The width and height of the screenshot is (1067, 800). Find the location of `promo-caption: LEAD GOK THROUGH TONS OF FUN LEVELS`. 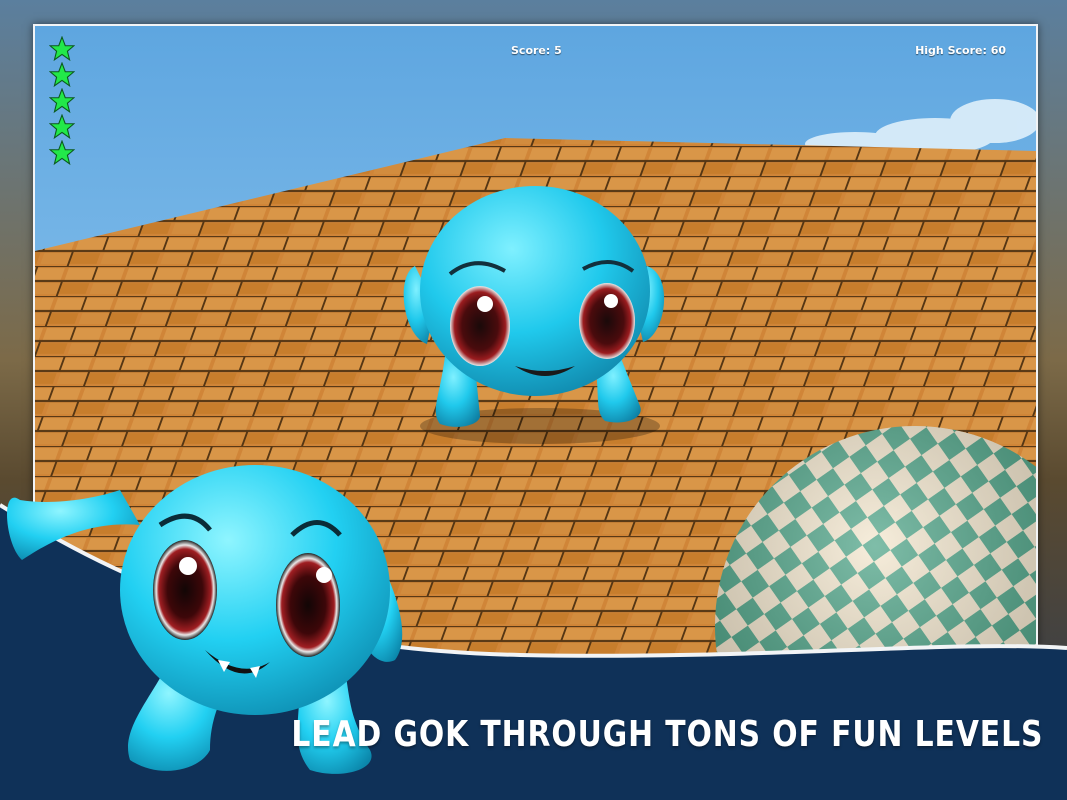

promo-caption: LEAD GOK THROUGH TONS OF FUN LEVELS is located at coordinates (667, 734).